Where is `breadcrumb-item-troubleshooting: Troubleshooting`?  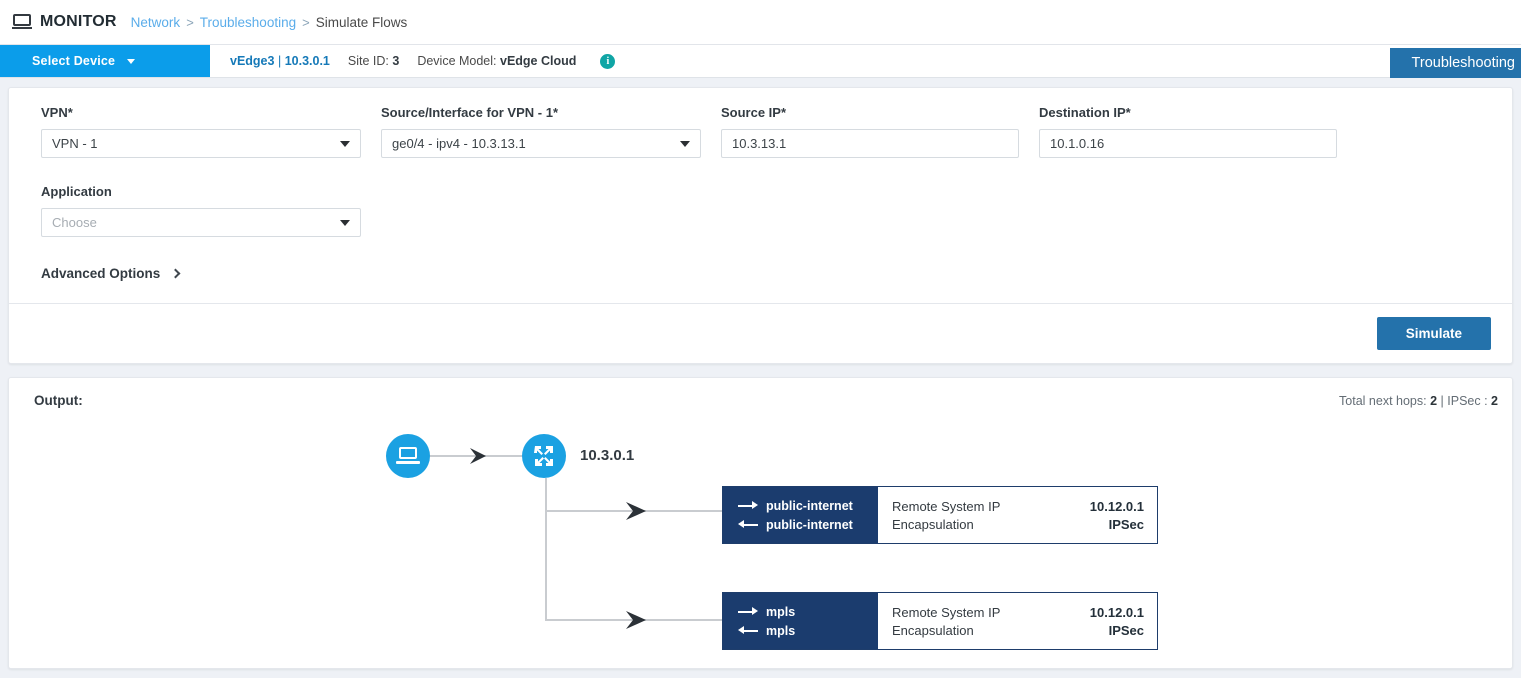
breadcrumb-item-troubleshooting: Troubleshooting is located at coordinates (248, 22).